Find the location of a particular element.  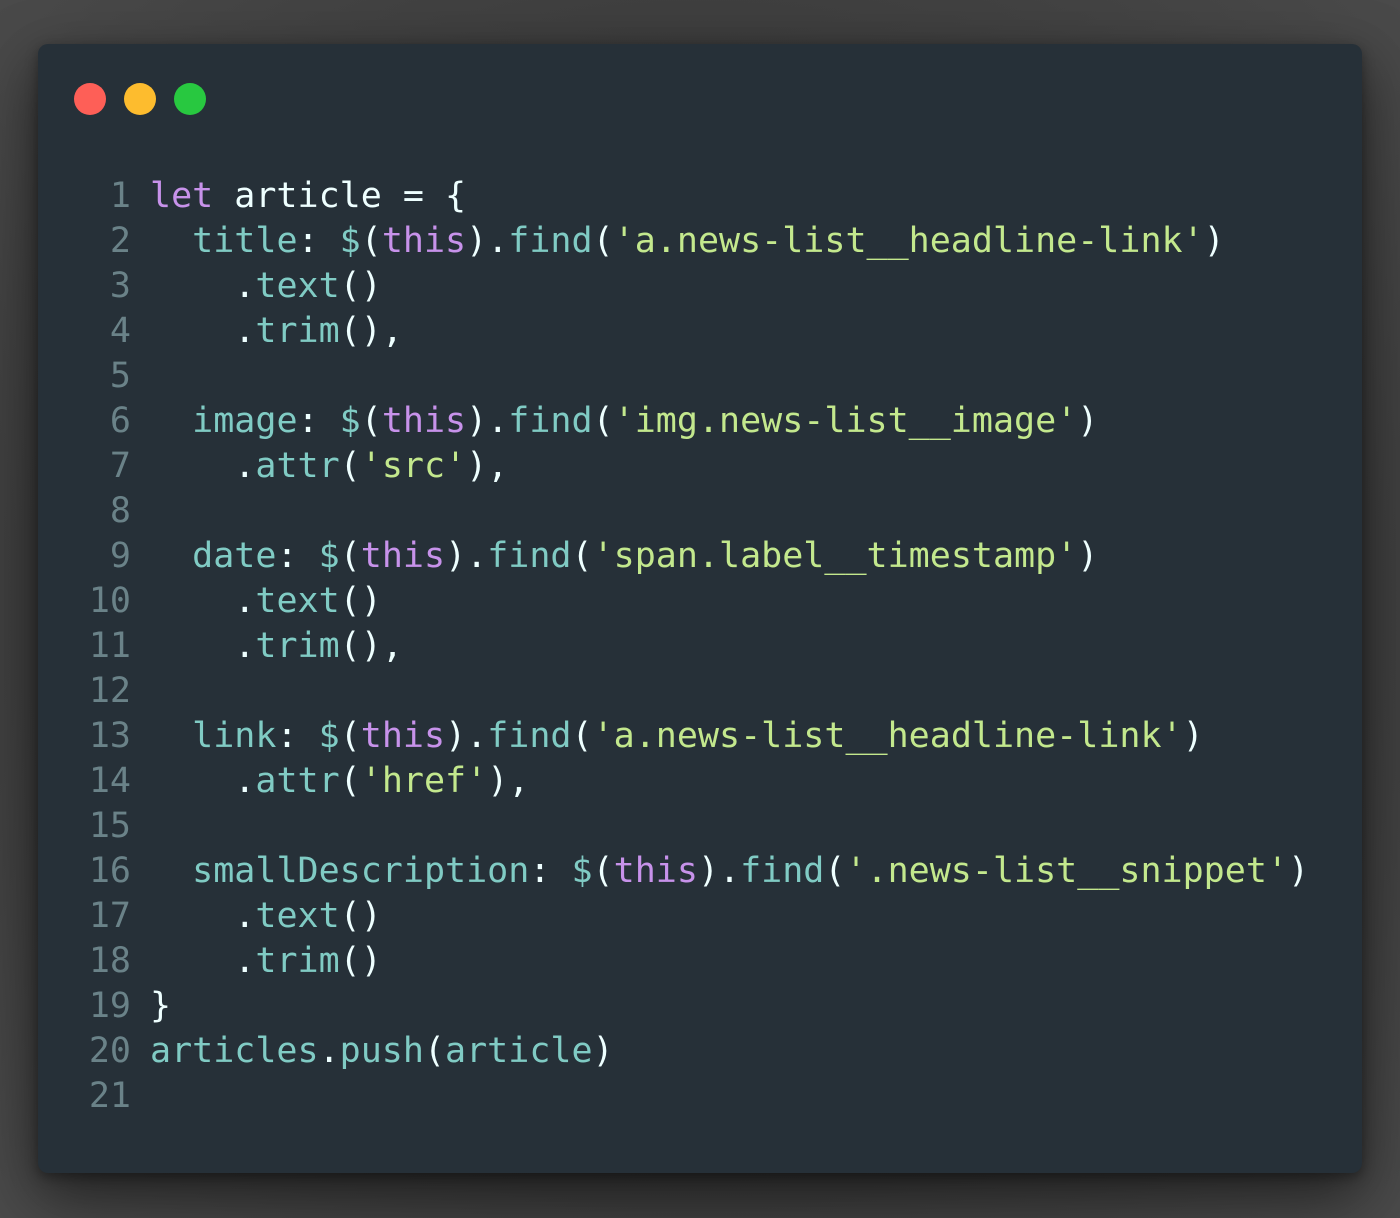

code-content: .attr('href'), is located at coordinates (339, 781).